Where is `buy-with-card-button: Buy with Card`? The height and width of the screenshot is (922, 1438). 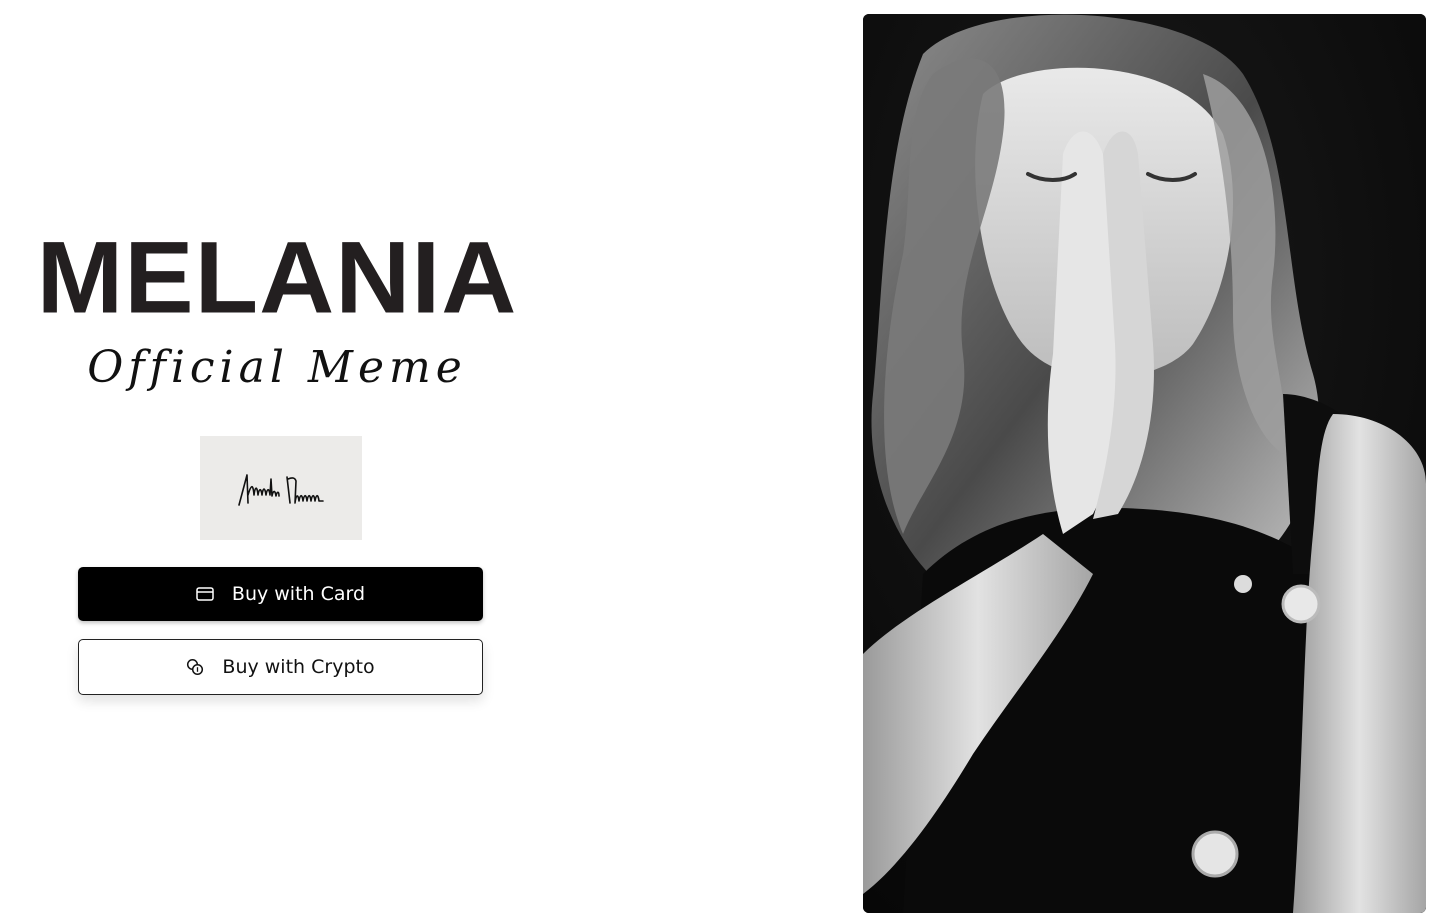
buy-with-card-button: Buy with Card is located at coordinates (280, 594).